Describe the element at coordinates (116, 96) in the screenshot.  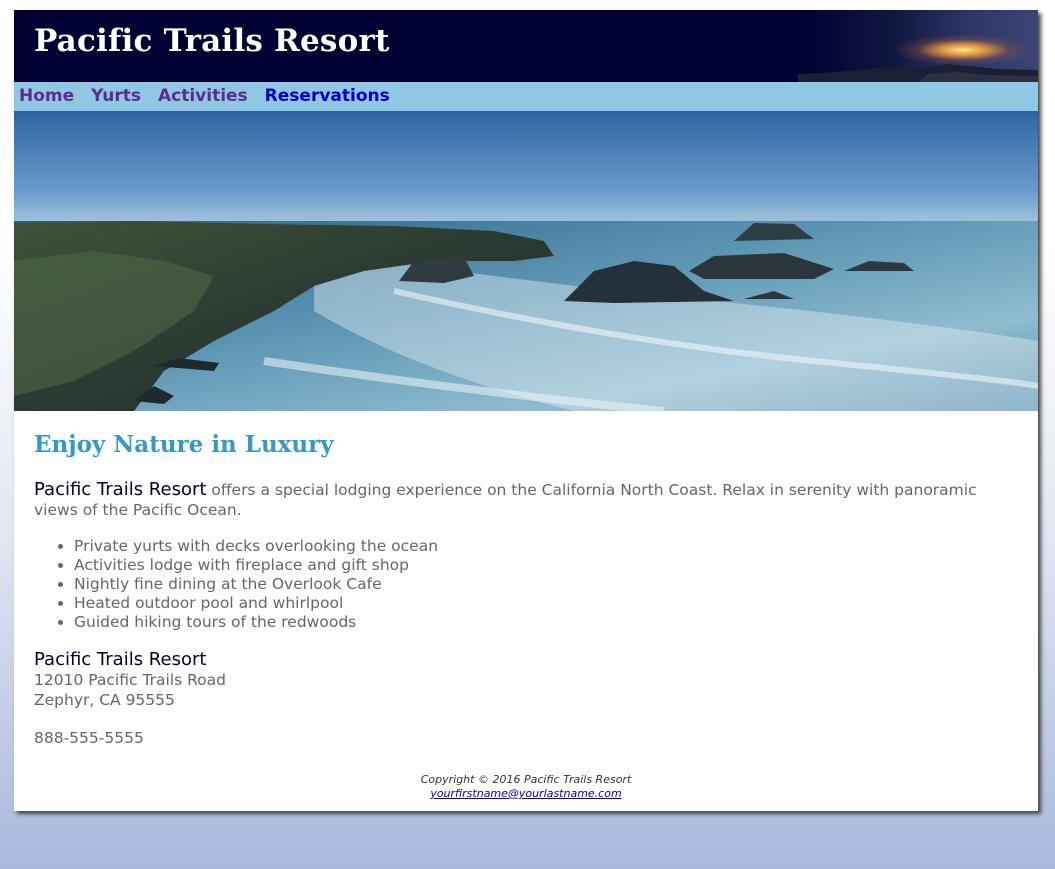
I see `nav-link-yurts: Yurts` at that location.